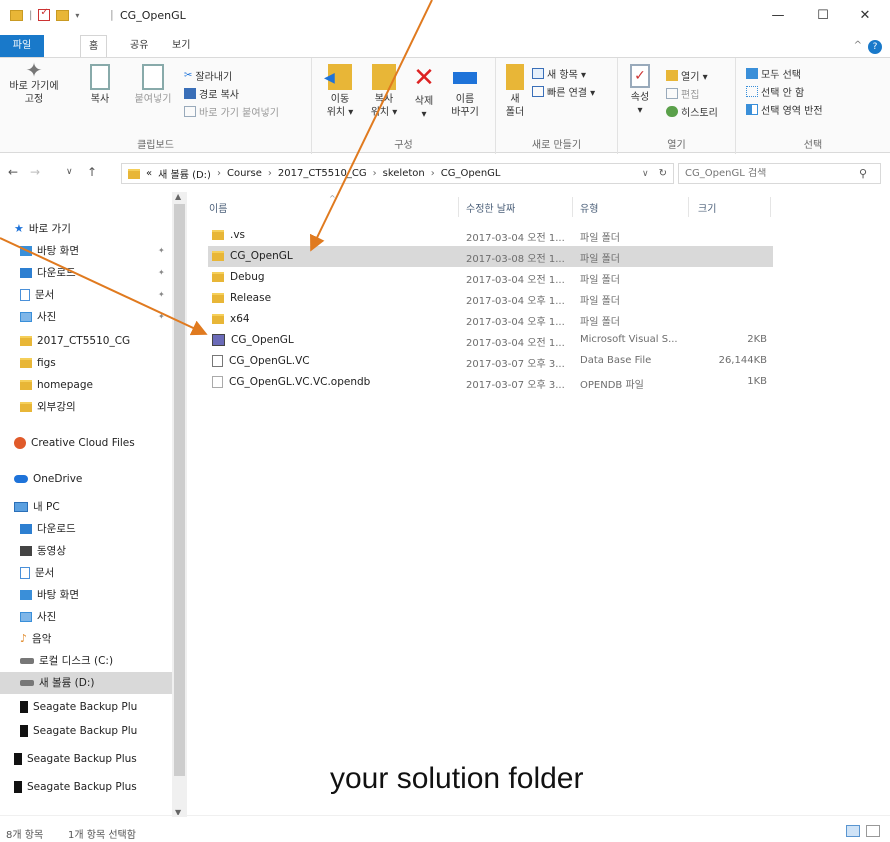 The width and height of the screenshot is (890, 842). What do you see at coordinates (707, 207) in the screenshot?
I see `column-header-size: 크기` at bounding box center [707, 207].